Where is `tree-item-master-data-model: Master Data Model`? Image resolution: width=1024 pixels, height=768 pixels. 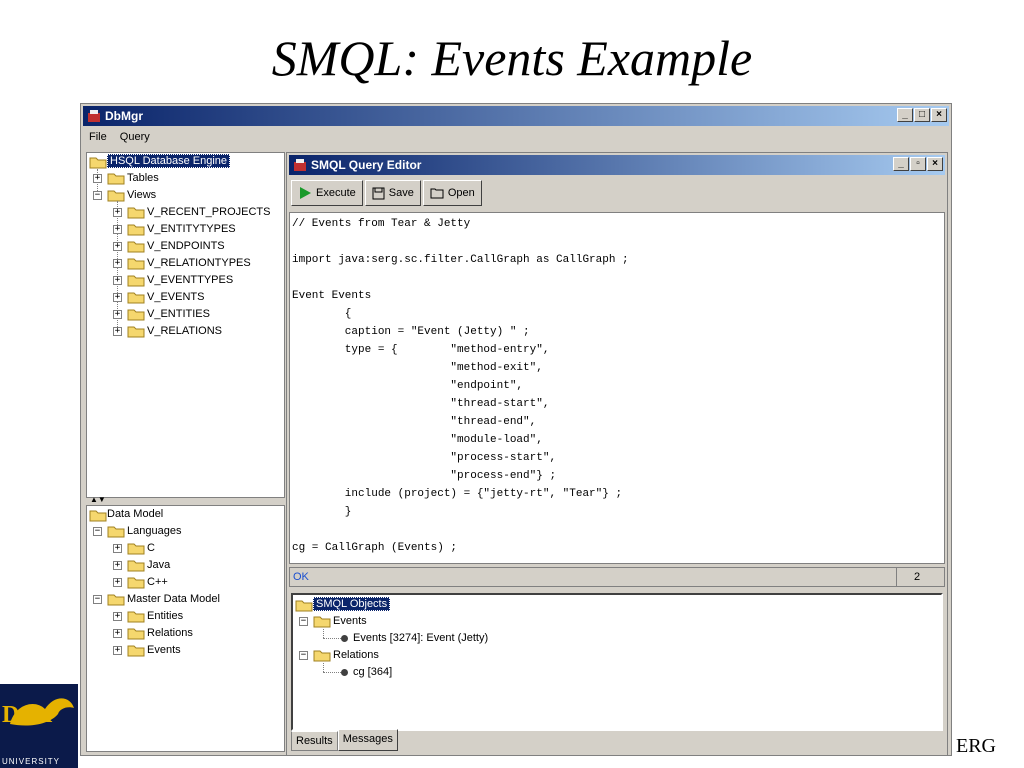 tree-item-master-data-model: Master Data Model is located at coordinates (173, 599).